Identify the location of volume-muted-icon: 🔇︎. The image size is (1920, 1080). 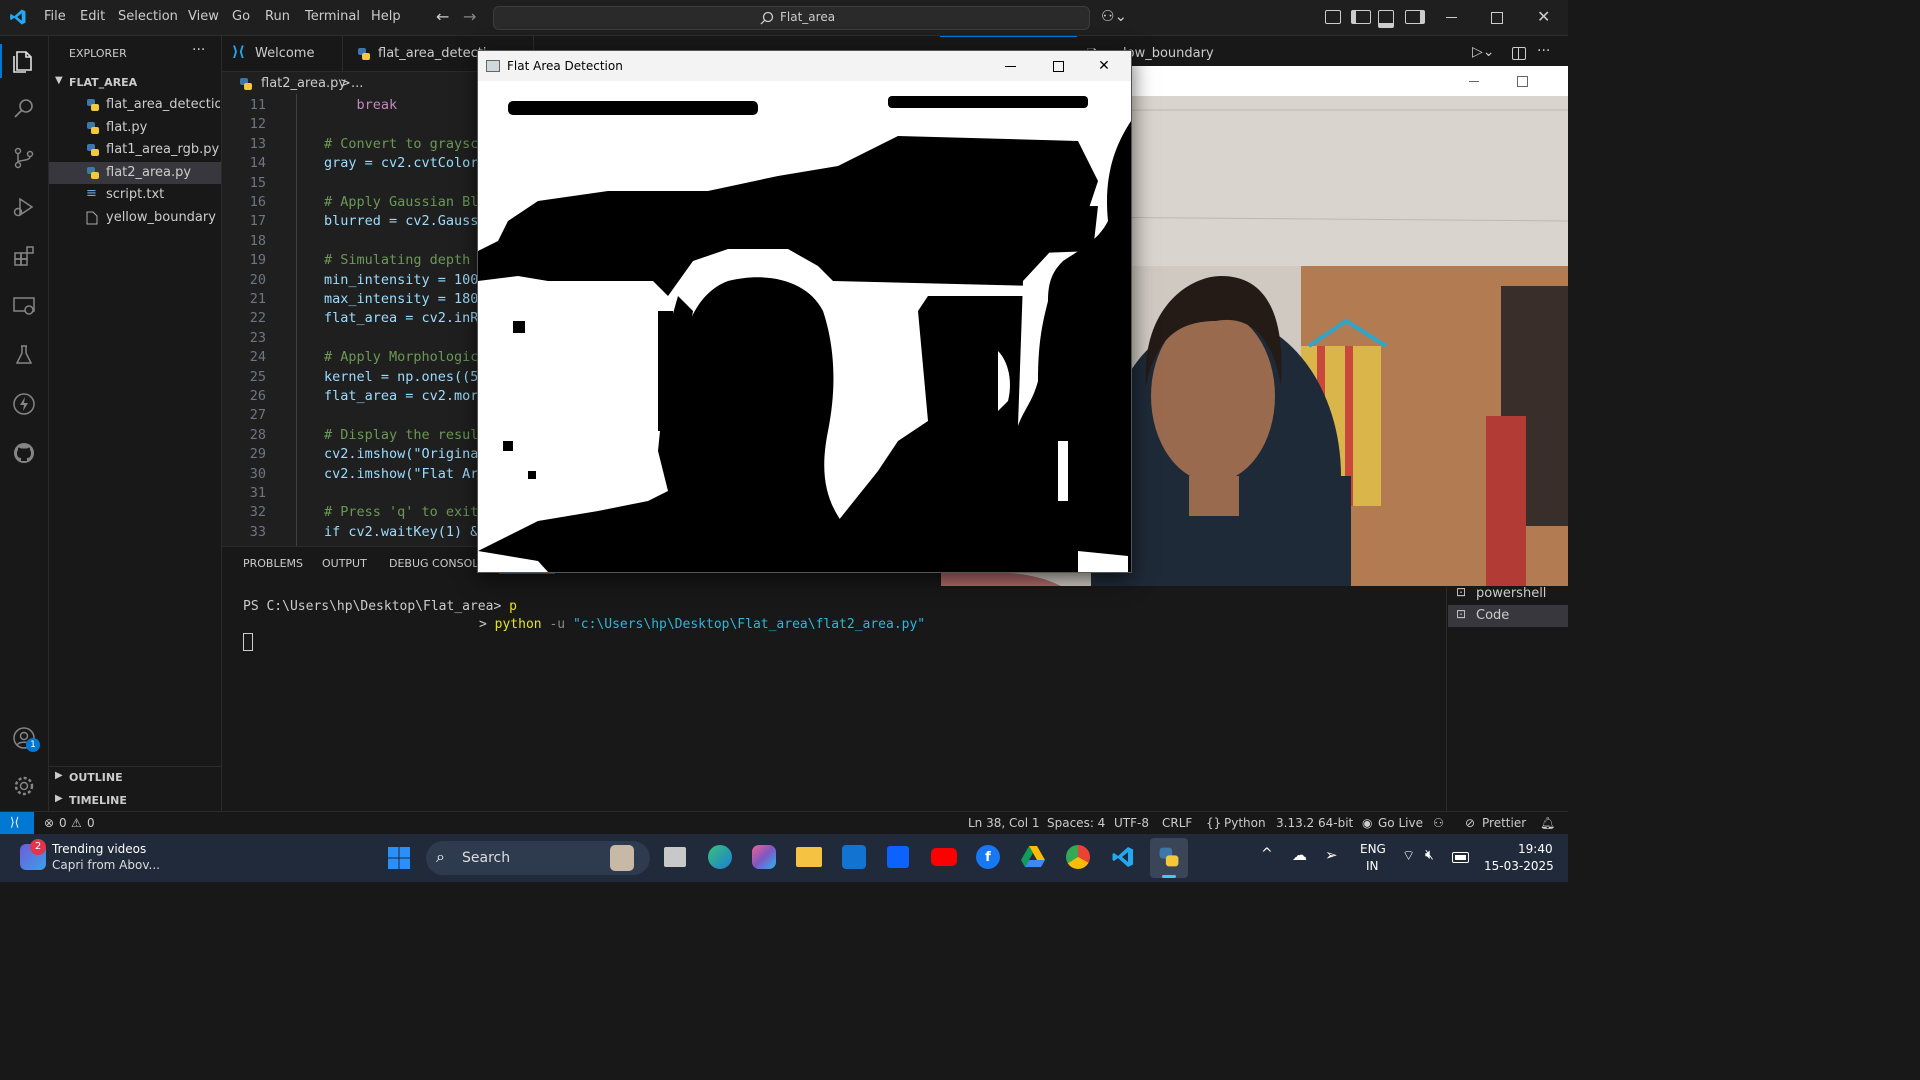
(1429, 855).